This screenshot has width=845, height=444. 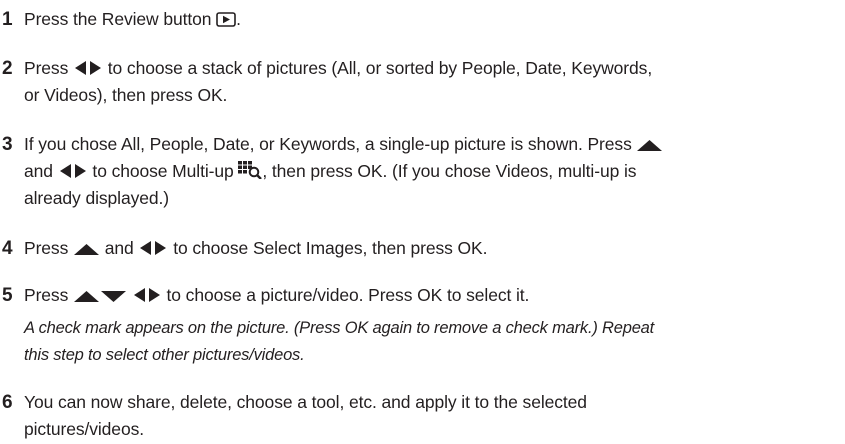 I want to click on step-number: 1, so click(x=7, y=19).